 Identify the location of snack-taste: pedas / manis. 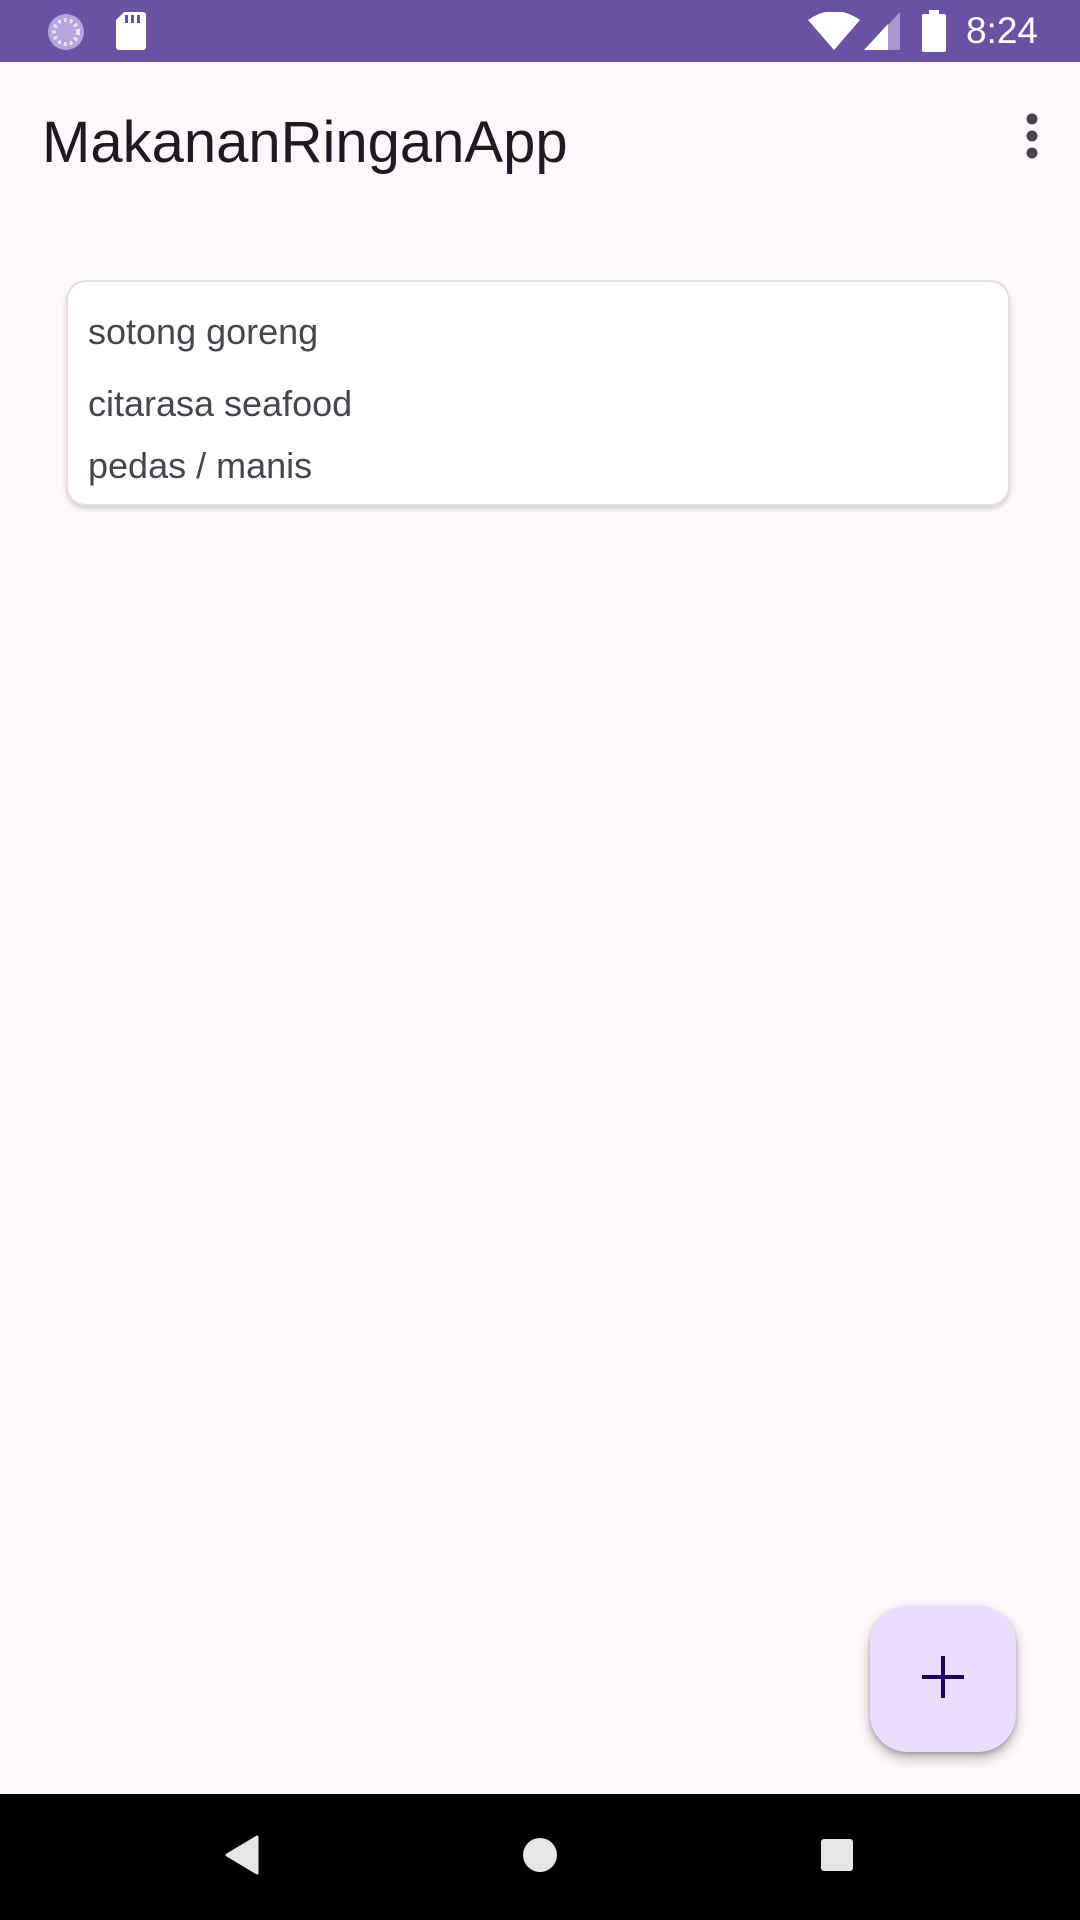
(200, 465).